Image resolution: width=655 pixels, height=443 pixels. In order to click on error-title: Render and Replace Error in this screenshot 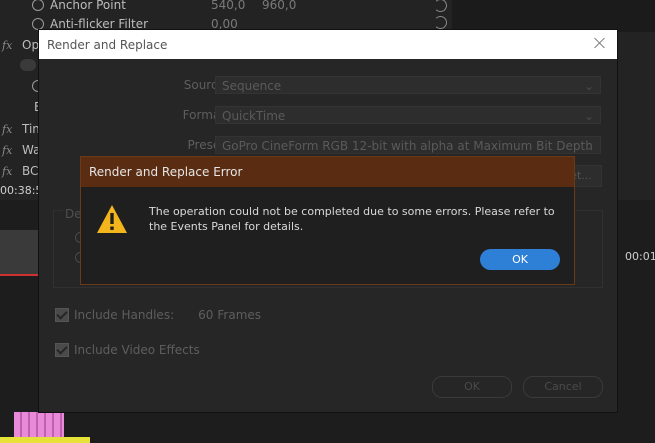, I will do `click(166, 172)`.